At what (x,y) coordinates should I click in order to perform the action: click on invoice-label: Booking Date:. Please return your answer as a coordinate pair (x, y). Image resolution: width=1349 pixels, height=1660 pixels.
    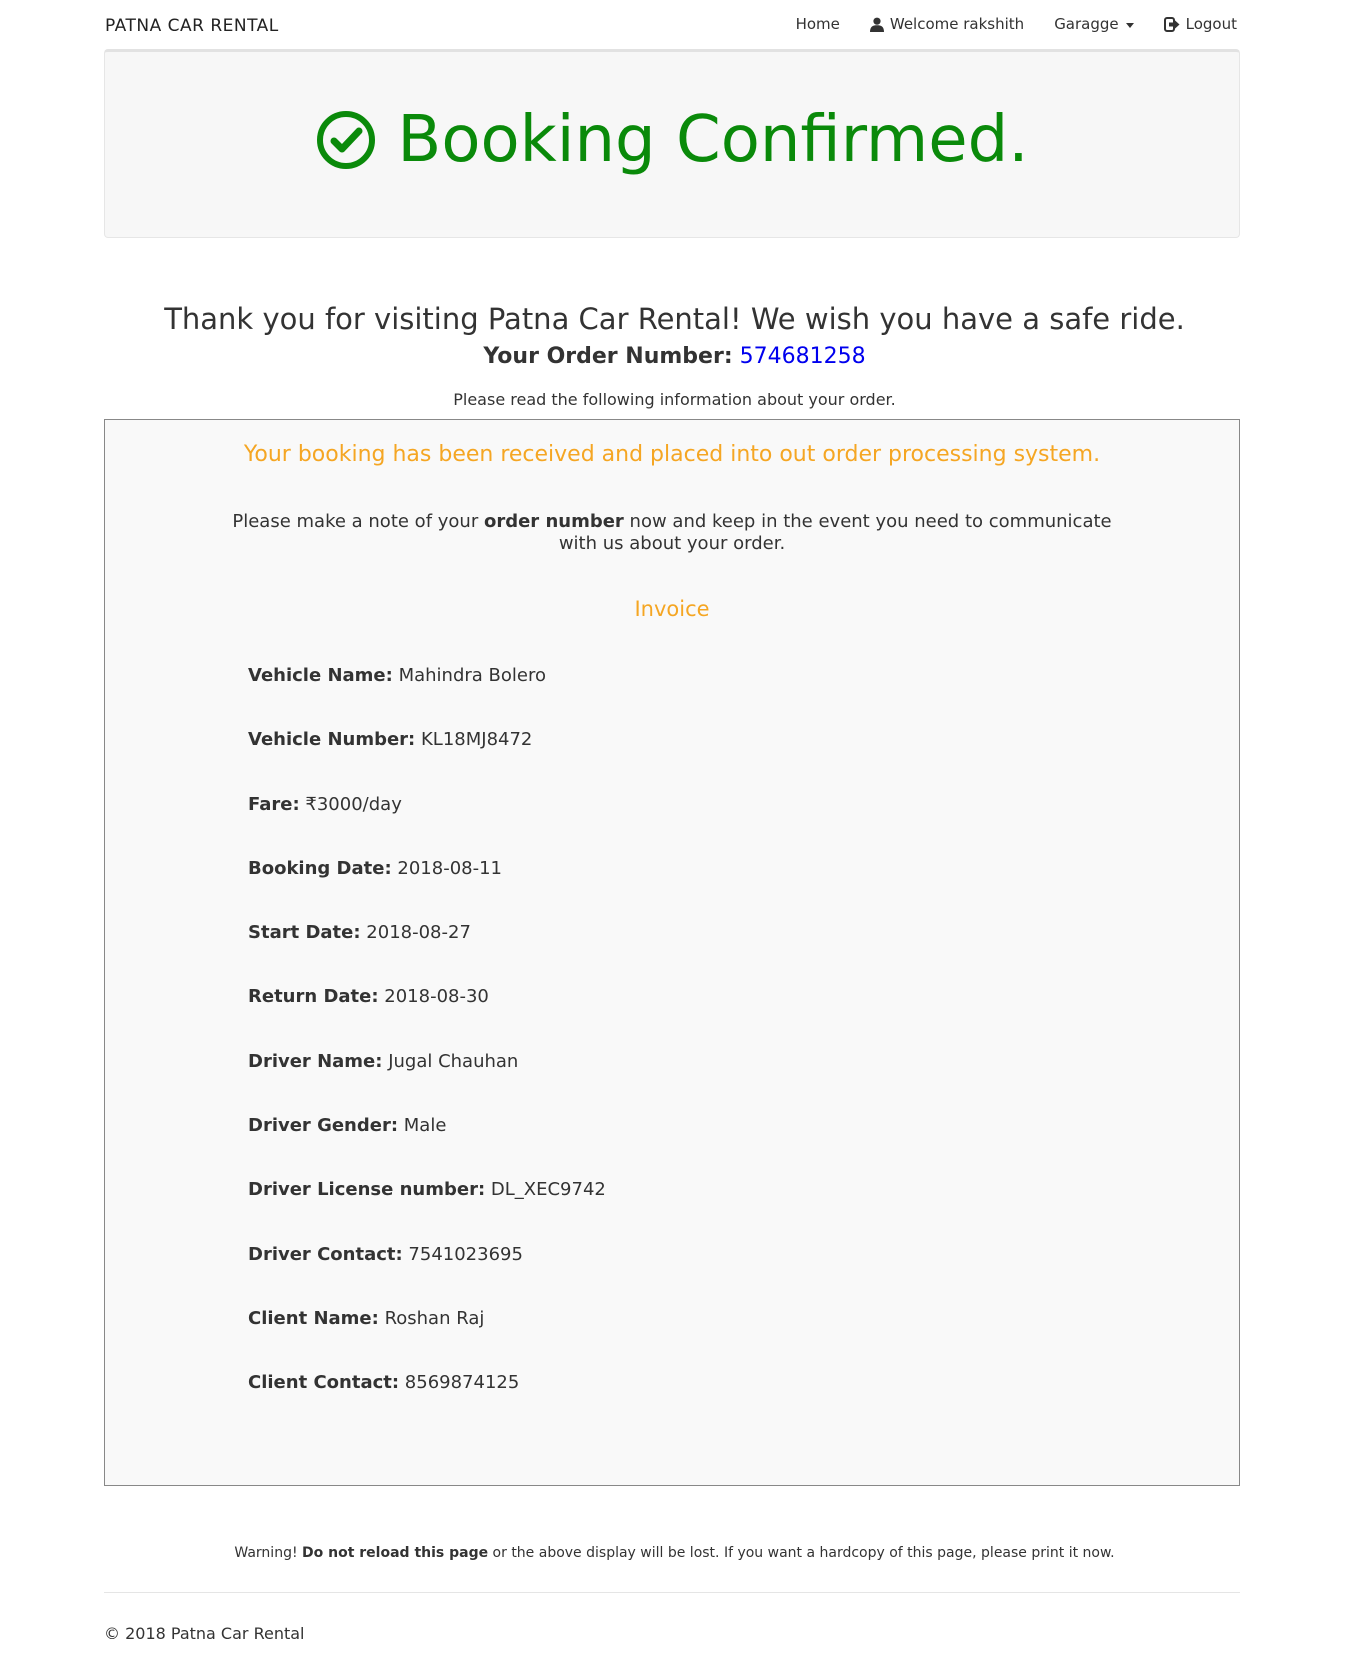
    Looking at the image, I should click on (320, 868).